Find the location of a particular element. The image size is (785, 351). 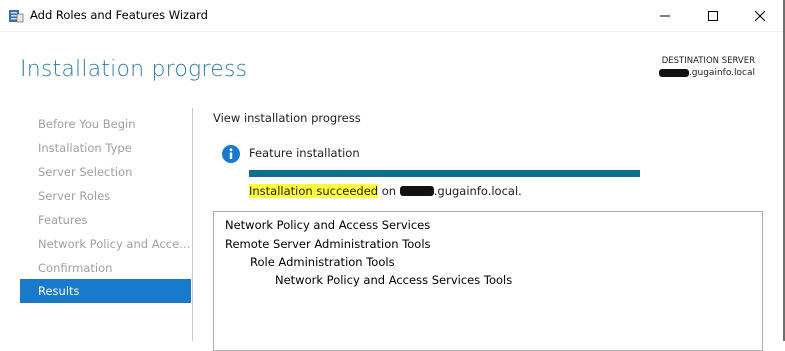

sidebar-item-results: Results is located at coordinates (105, 291).